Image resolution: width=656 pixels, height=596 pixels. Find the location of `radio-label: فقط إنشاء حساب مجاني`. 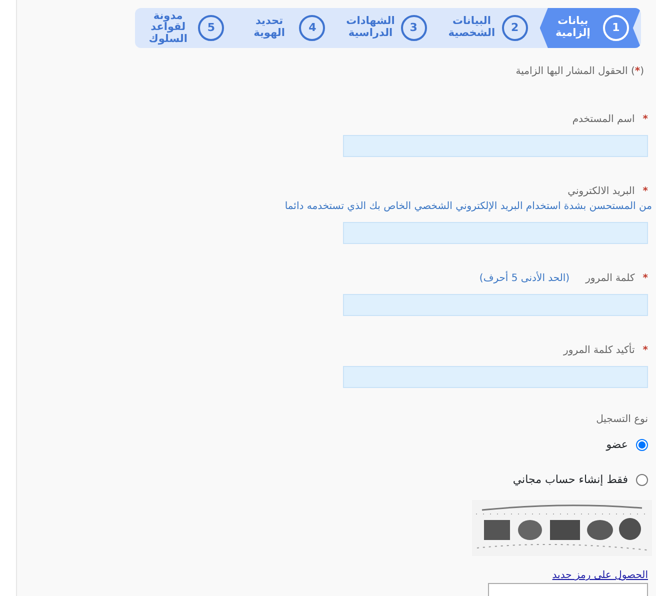

radio-label: فقط إنشاء حساب مجاني is located at coordinates (570, 480).